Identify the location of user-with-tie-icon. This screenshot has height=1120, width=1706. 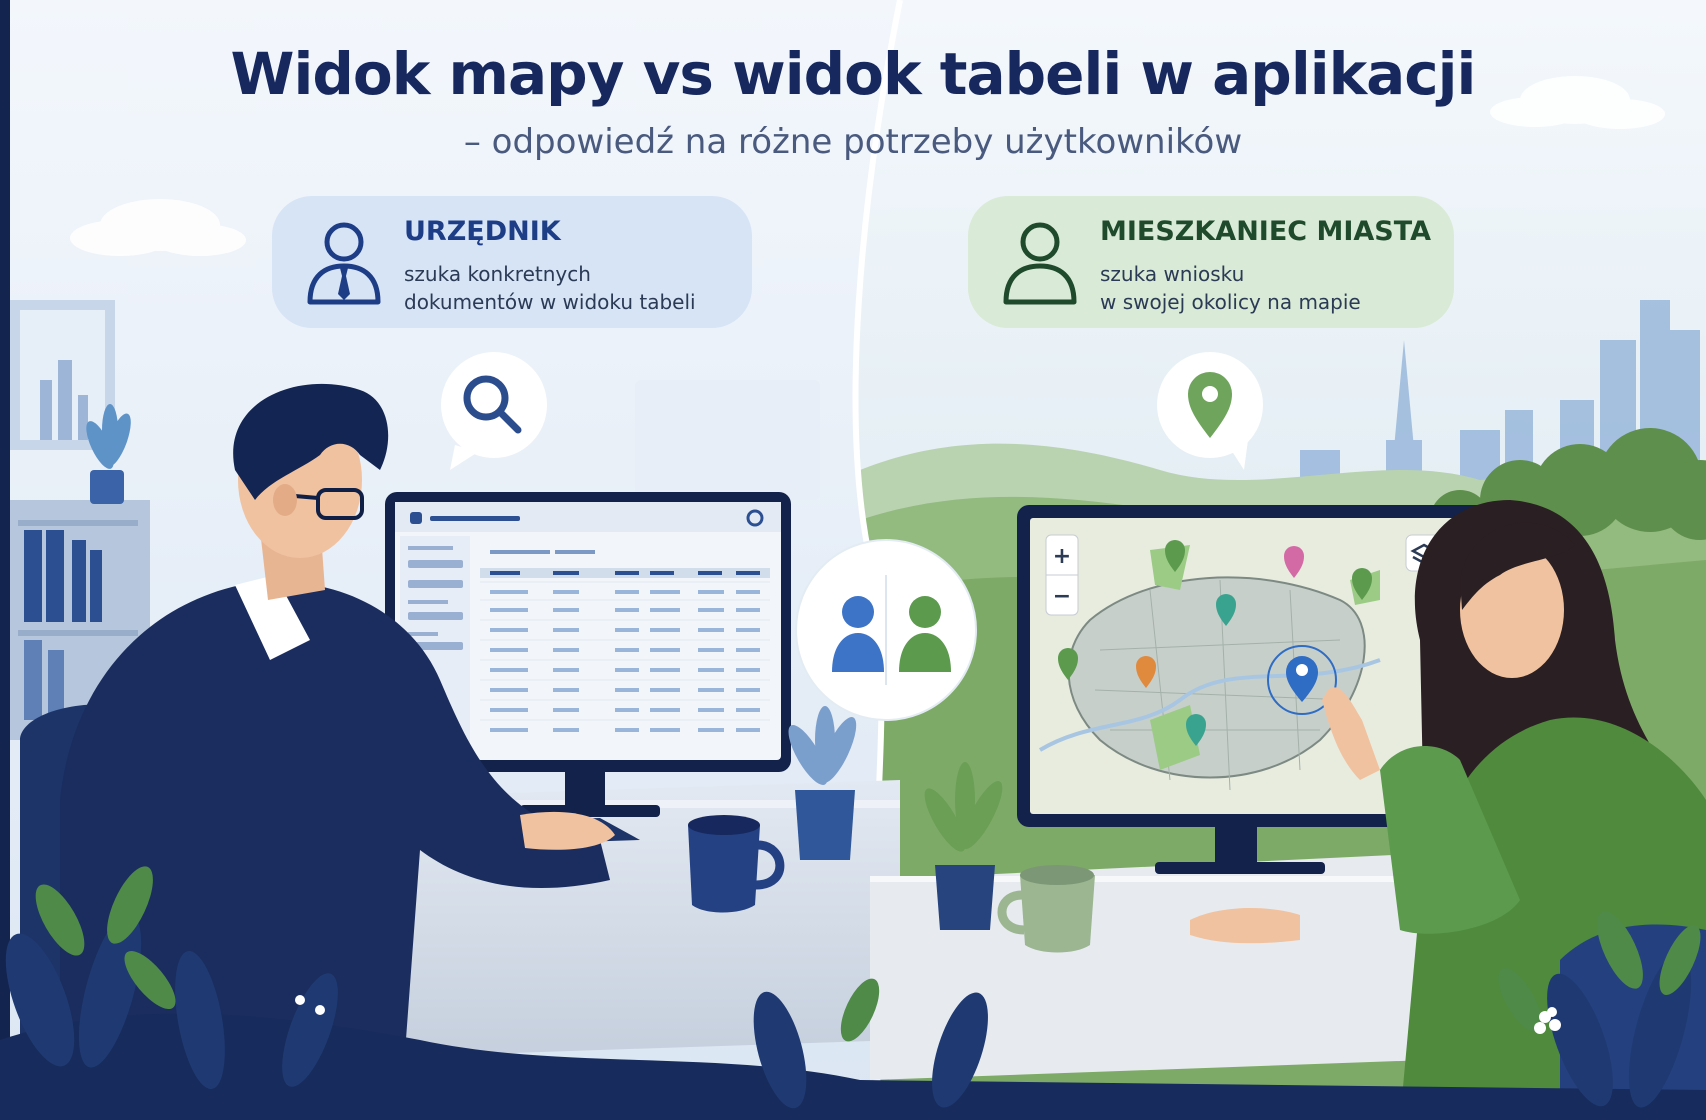
(344, 263).